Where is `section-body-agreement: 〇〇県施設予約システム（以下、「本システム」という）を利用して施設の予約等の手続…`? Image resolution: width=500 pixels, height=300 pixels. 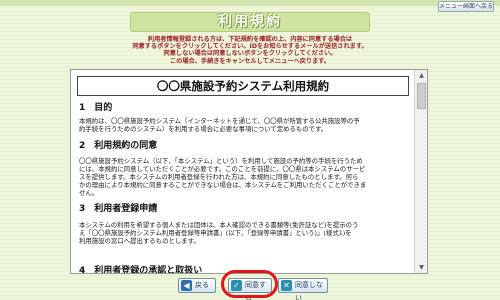 section-body-agreement: 〇〇県施設予約システム（以下、「本システム」という）を利用して施設の予約等の手続… is located at coordinates (245, 177).